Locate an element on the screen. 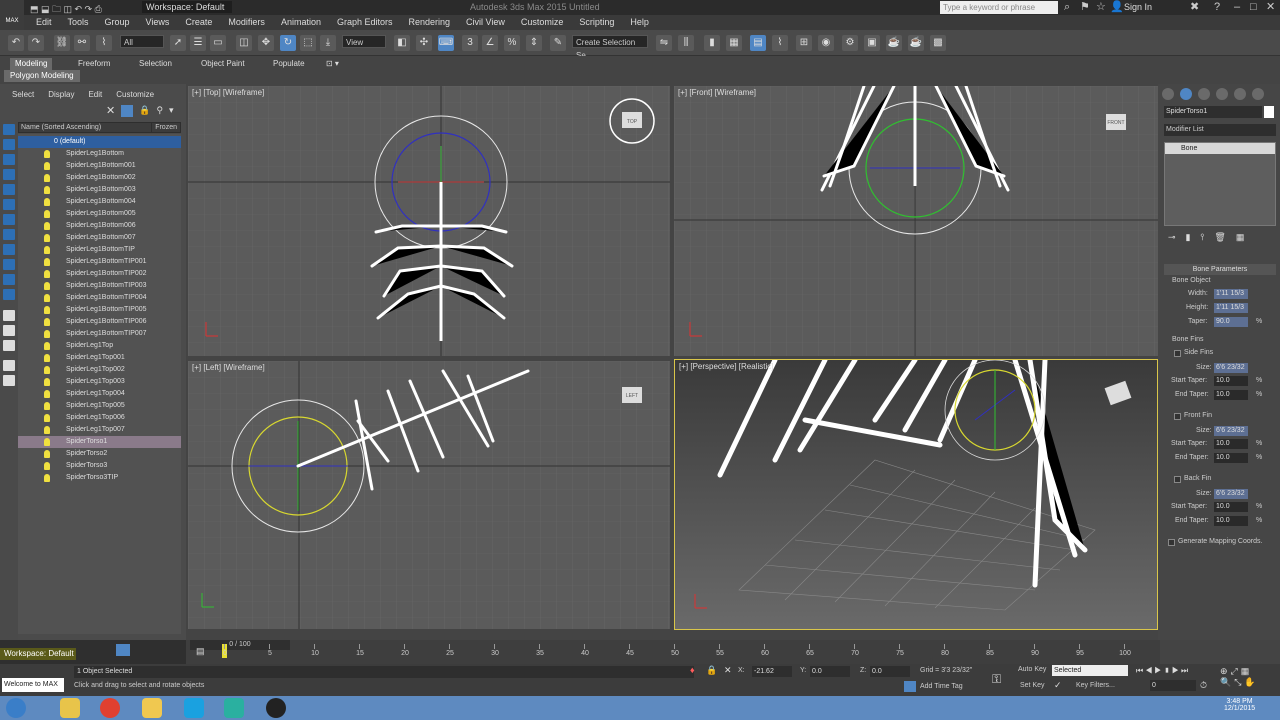 The image size is (1280, 720). select-by-name-icon: ☰ is located at coordinates (198, 43).